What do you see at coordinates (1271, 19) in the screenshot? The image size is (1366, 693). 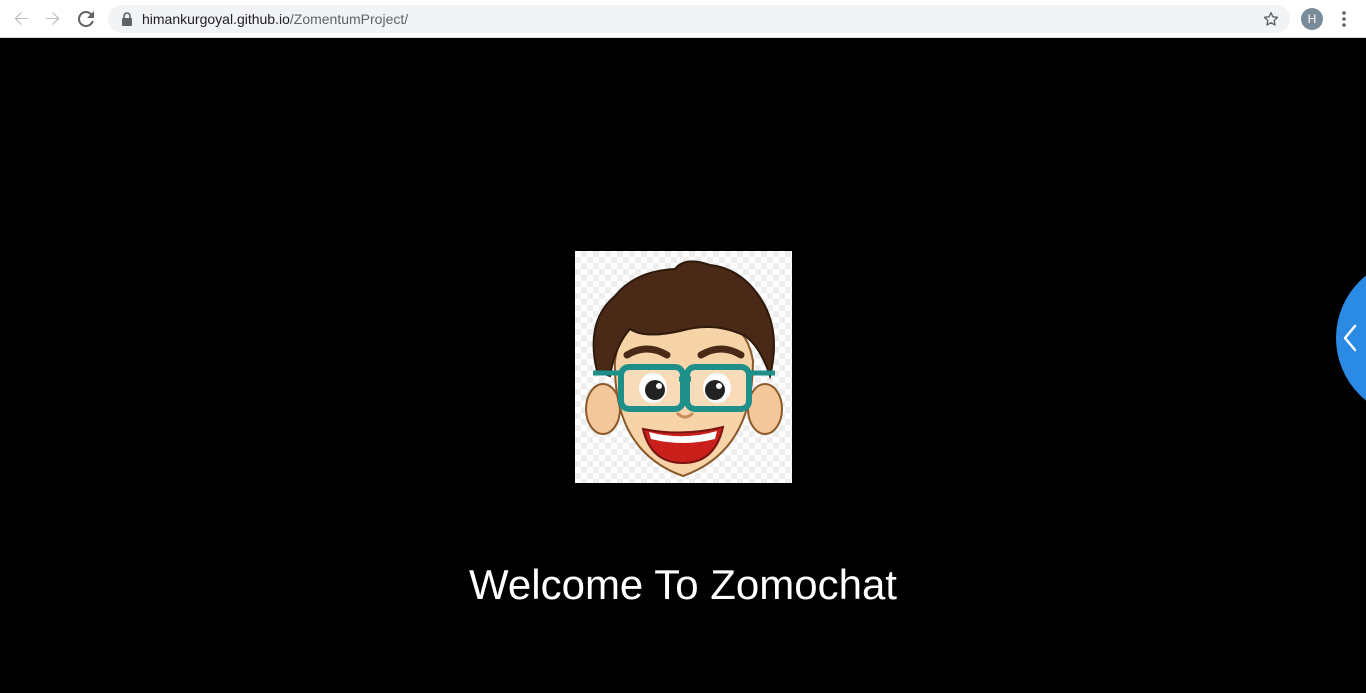 I see `star-icon` at bounding box center [1271, 19].